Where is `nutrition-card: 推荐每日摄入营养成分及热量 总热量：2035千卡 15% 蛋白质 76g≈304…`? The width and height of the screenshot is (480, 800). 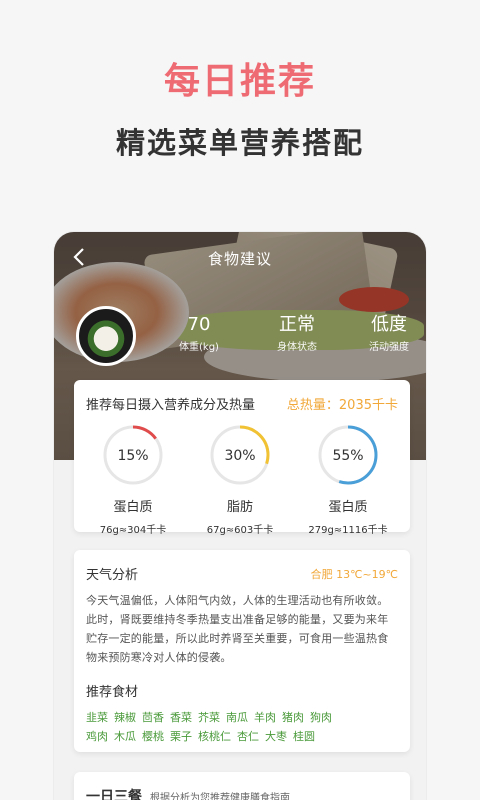 nutrition-card: 推荐每日摄入营养成分及热量 总热量：2035千卡 15% 蛋白质 76g≈304… is located at coordinates (242, 458).